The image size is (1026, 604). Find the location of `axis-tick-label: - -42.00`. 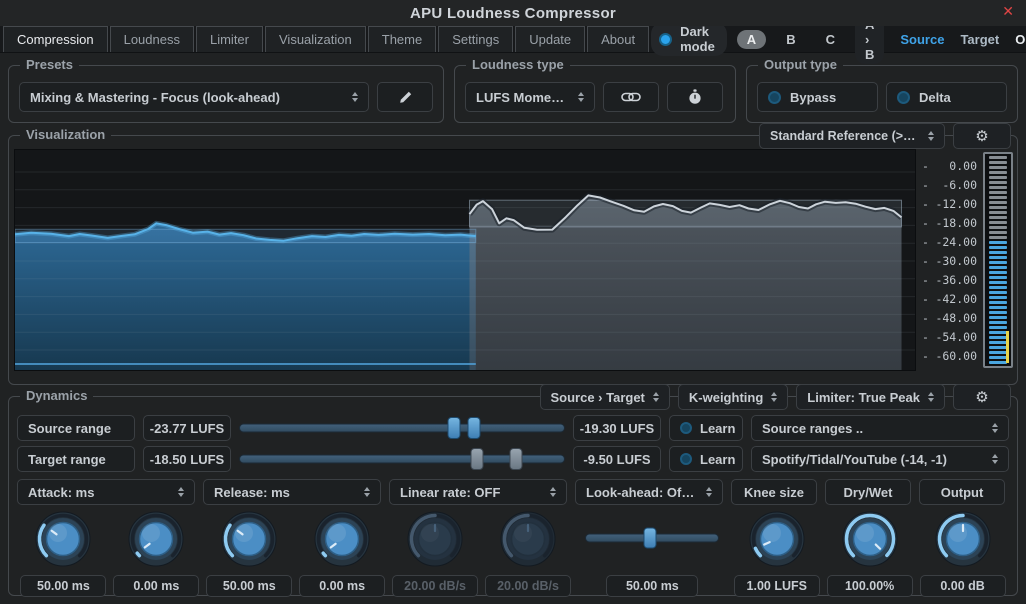

axis-tick-label: - -42.00 is located at coordinates (949, 299).